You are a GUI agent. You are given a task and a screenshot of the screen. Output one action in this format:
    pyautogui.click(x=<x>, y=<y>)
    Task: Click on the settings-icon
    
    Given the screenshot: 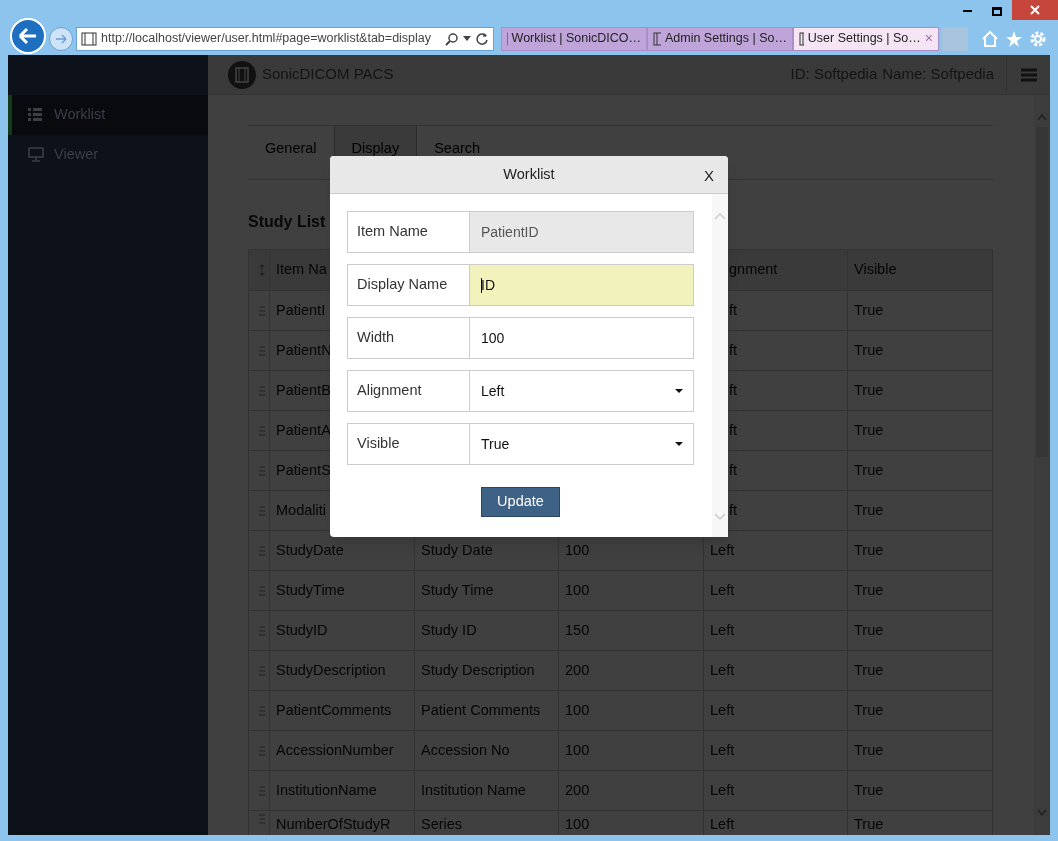 What is the action you would take?
    pyautogui.click(x=1038, y=38)
    